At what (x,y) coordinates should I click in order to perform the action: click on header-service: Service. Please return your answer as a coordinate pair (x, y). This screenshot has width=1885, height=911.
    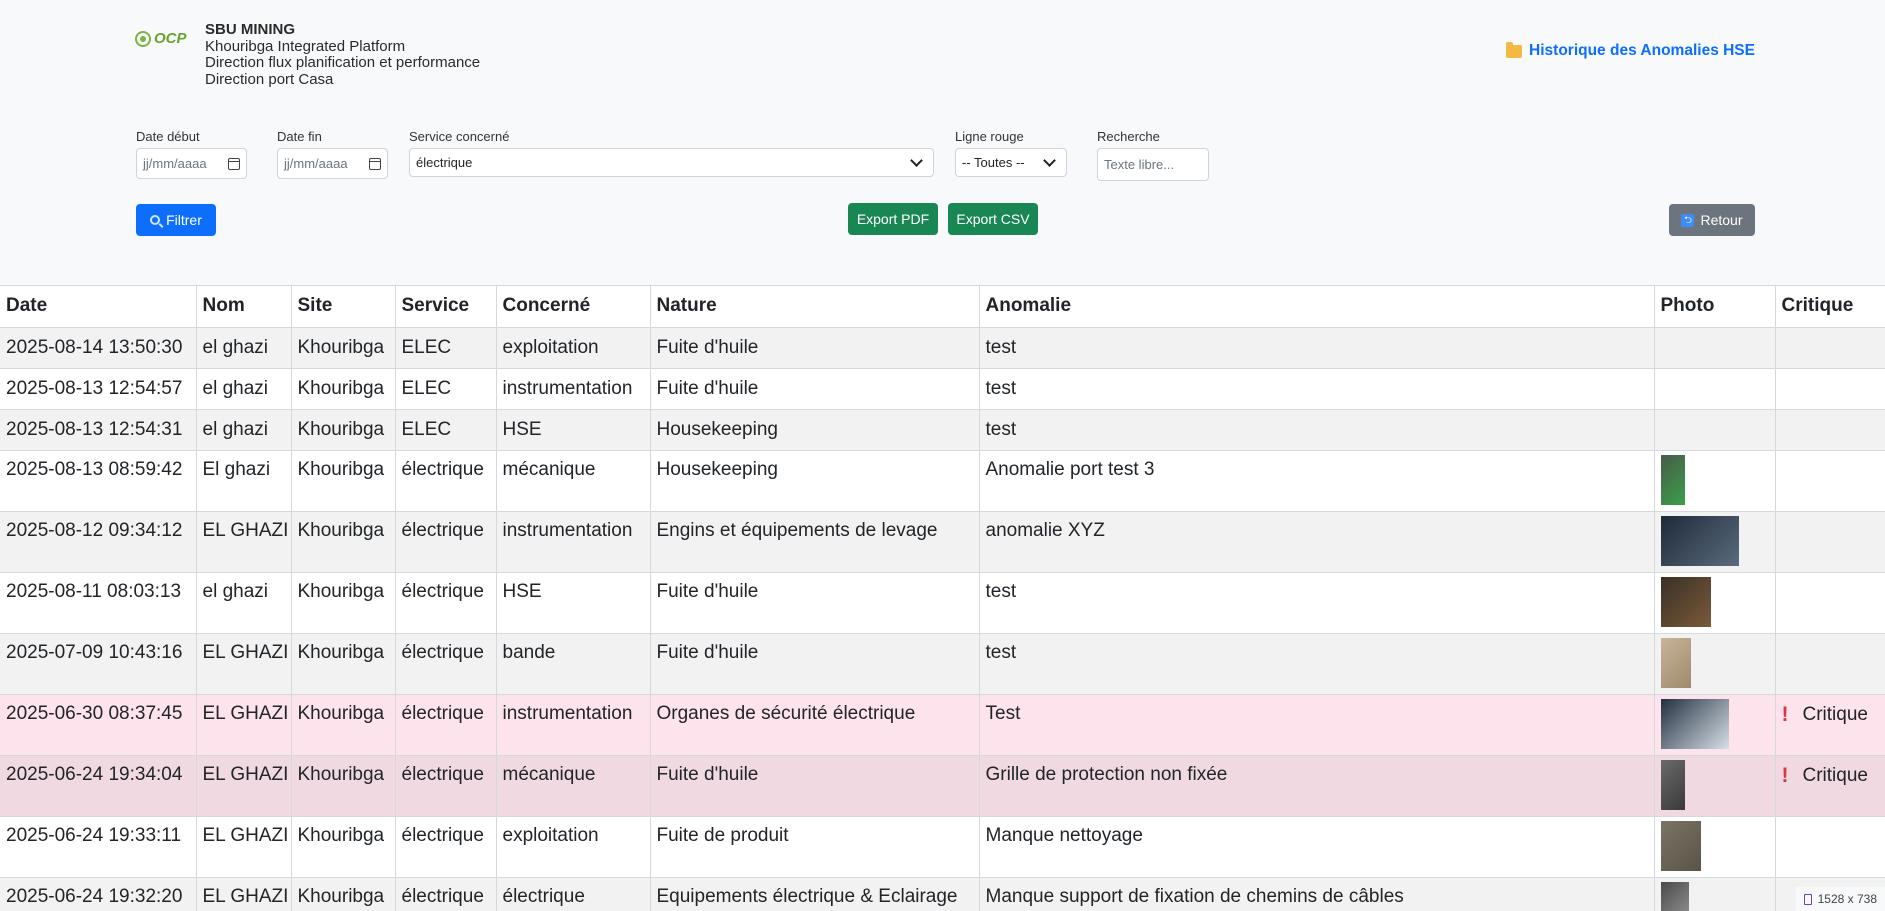
    Looking at the image, I should click on (446, 307).